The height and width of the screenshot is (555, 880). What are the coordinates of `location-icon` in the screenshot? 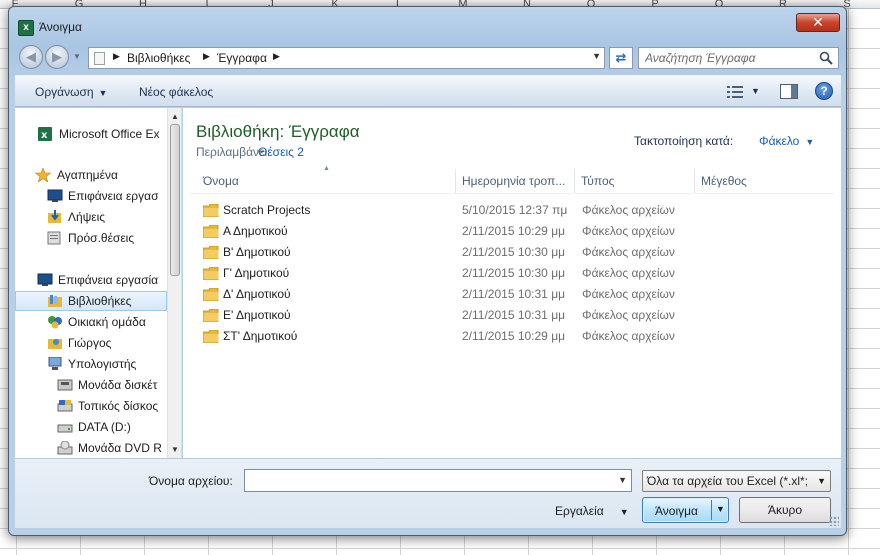 It's located at (99, 58).